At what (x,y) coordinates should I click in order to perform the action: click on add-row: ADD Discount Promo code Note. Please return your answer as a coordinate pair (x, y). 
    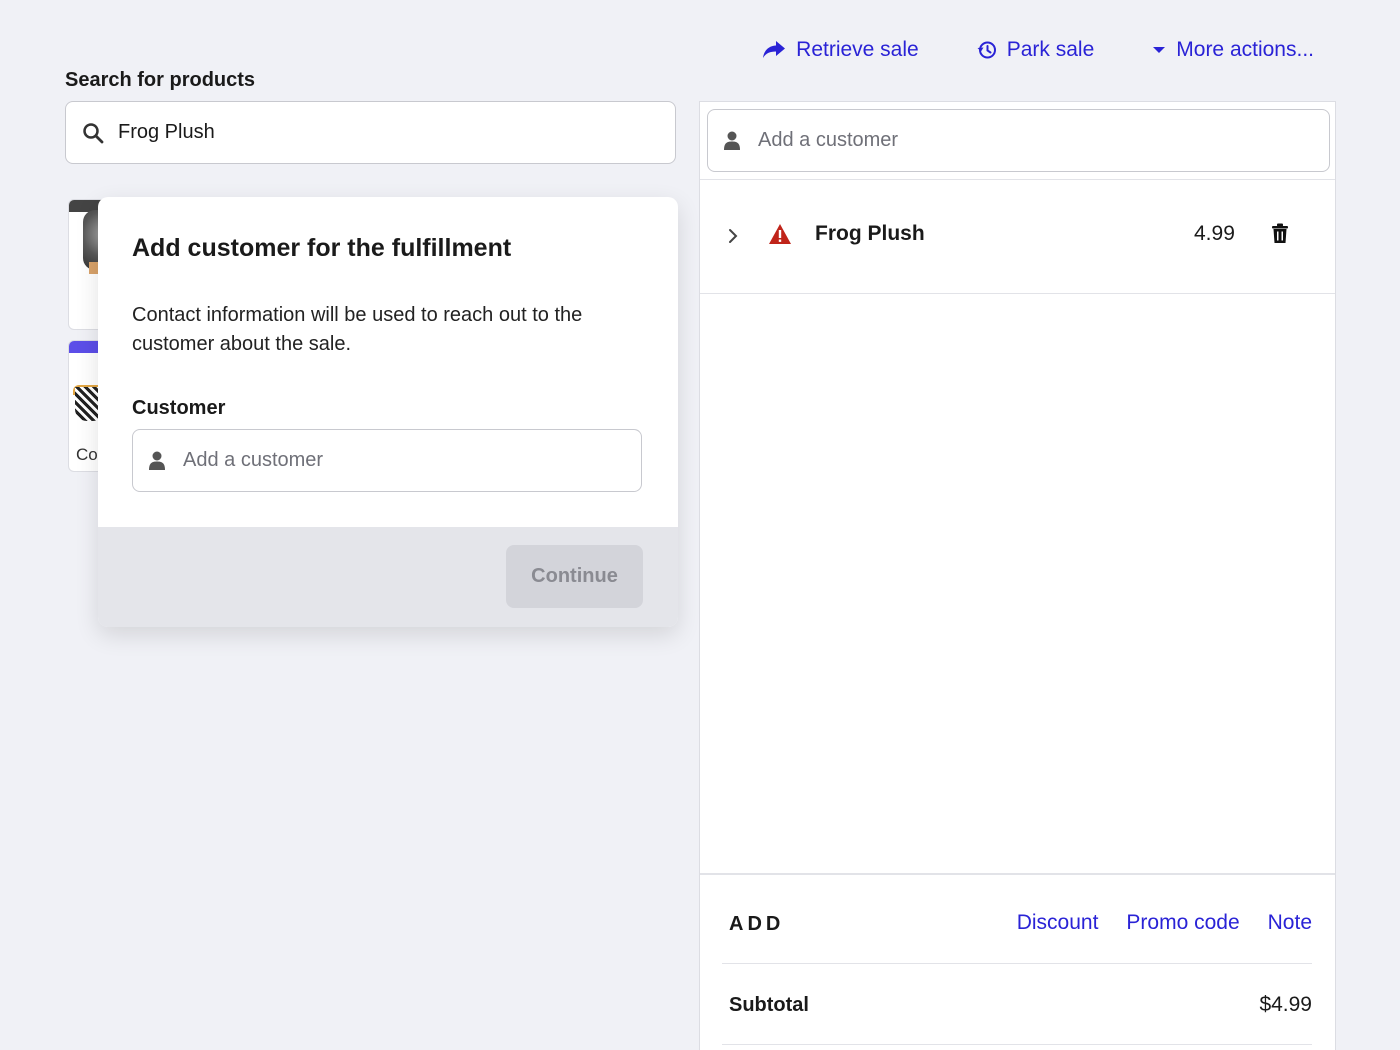
    Looking at the image, I should click on (1017, 919).